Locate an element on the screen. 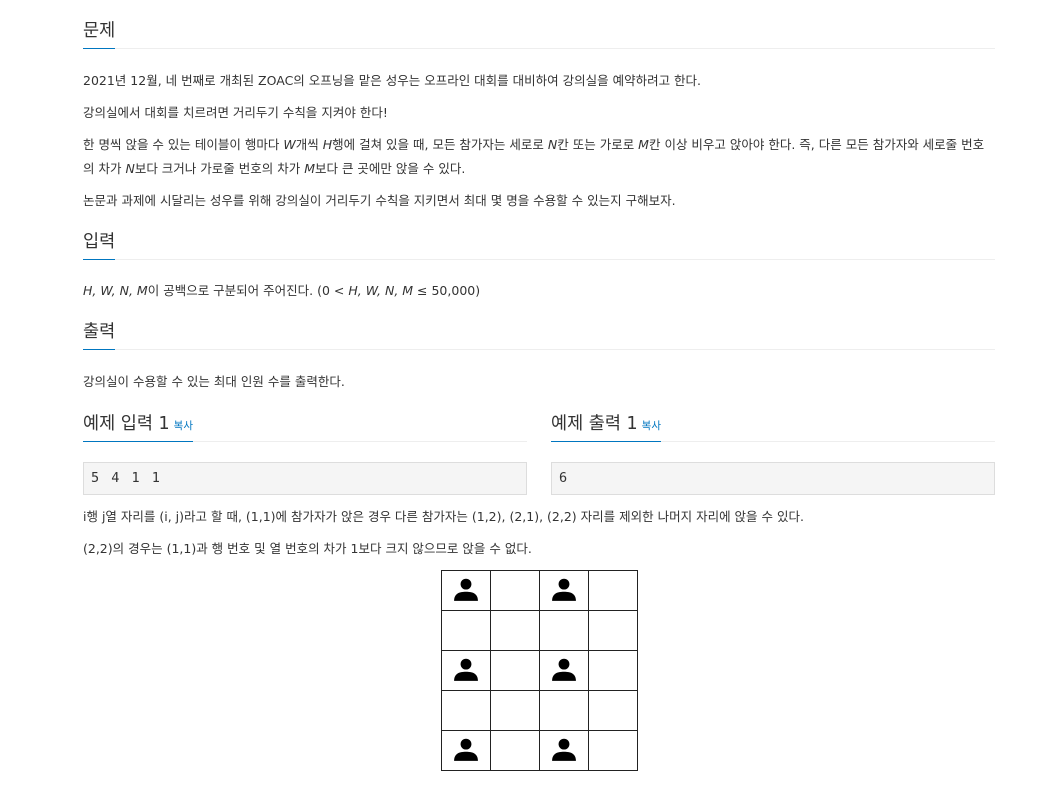  sample-input-header: 예제 입력 1 복사 is located at coordinates (305, 426).